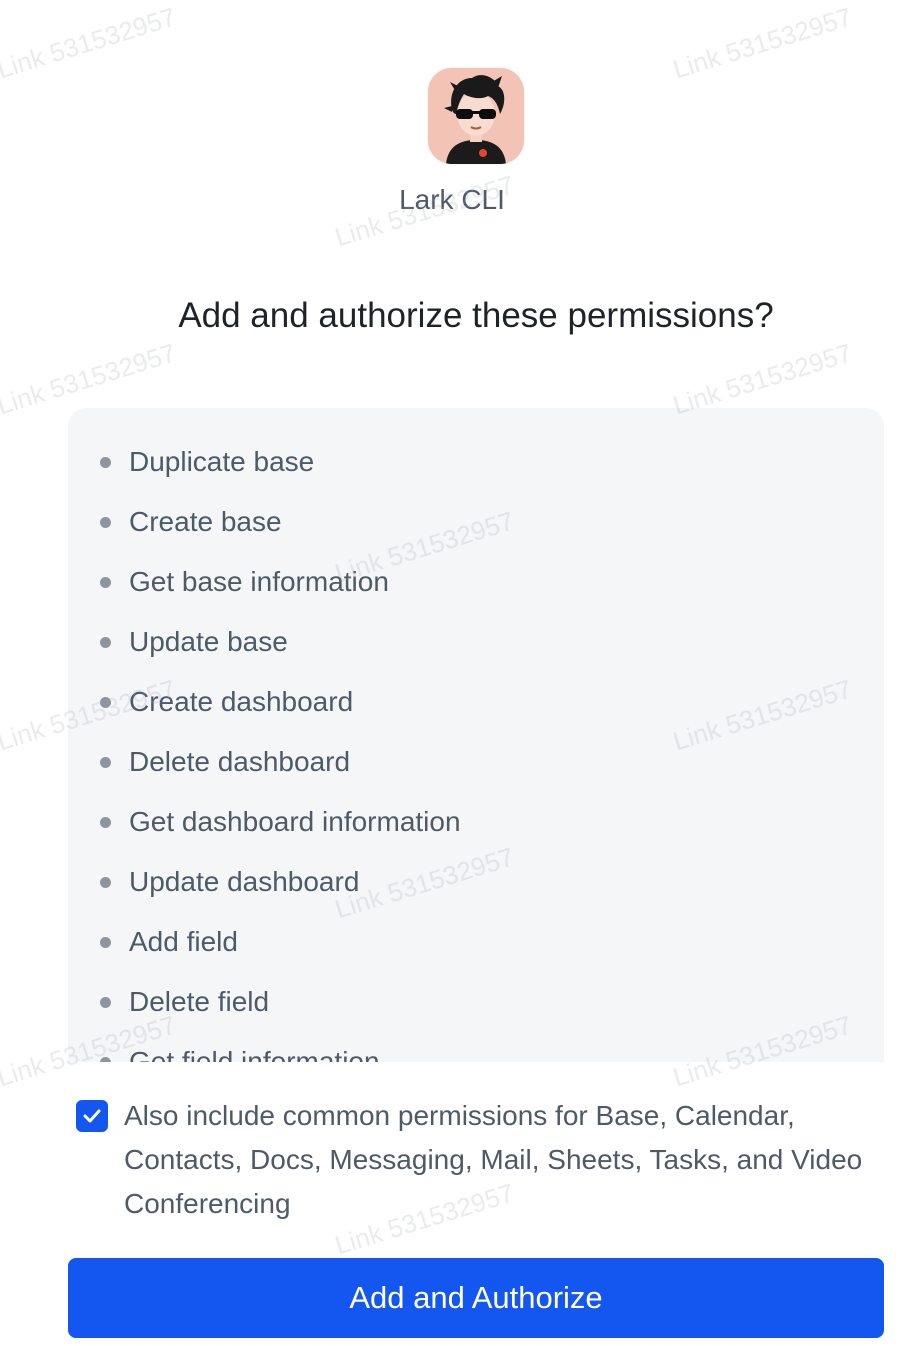 The image size is (904, 1346). I want to click on permission-label: Delete dashboard, so click(240, 761).